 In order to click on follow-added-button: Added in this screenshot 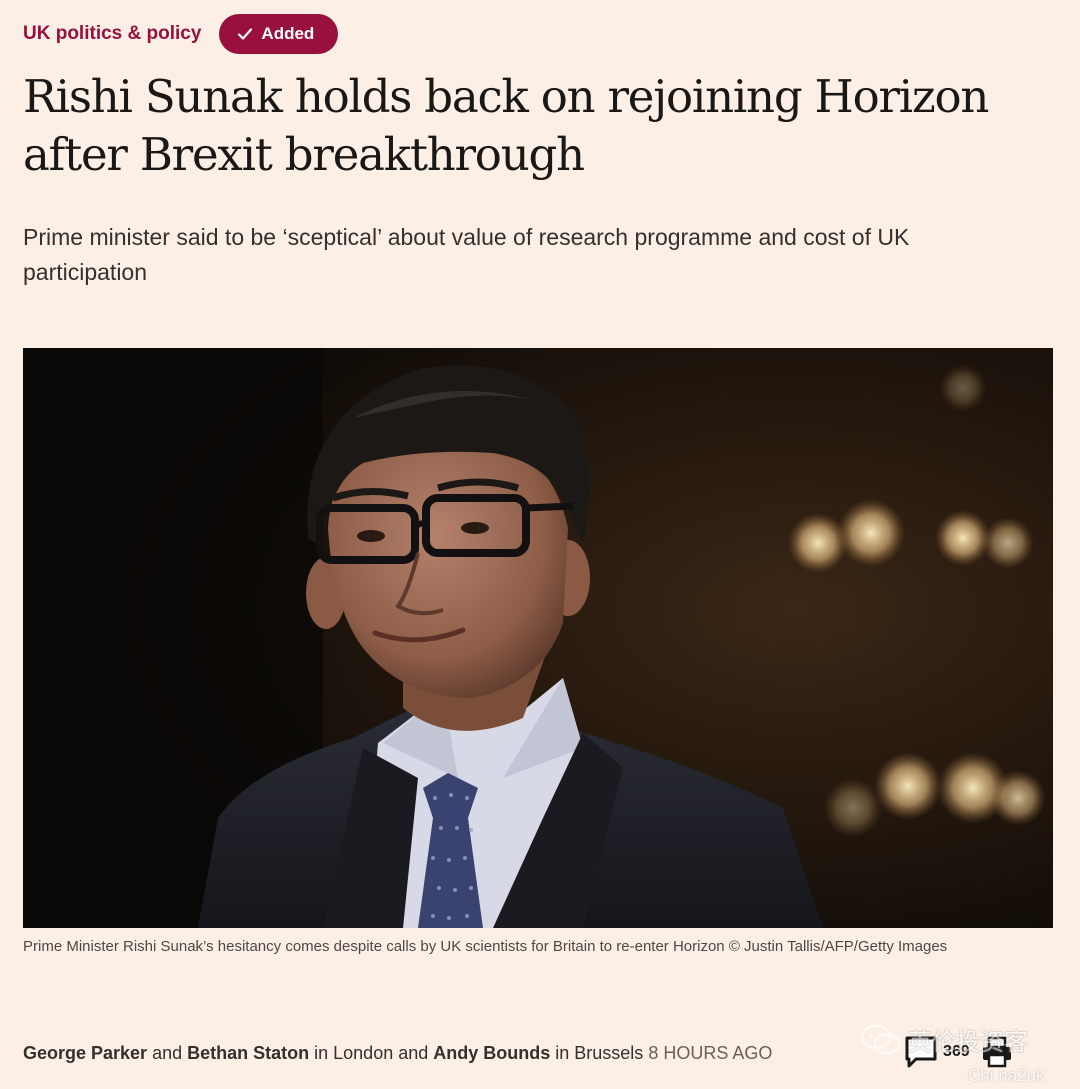, I will do `click(279, 34)`.